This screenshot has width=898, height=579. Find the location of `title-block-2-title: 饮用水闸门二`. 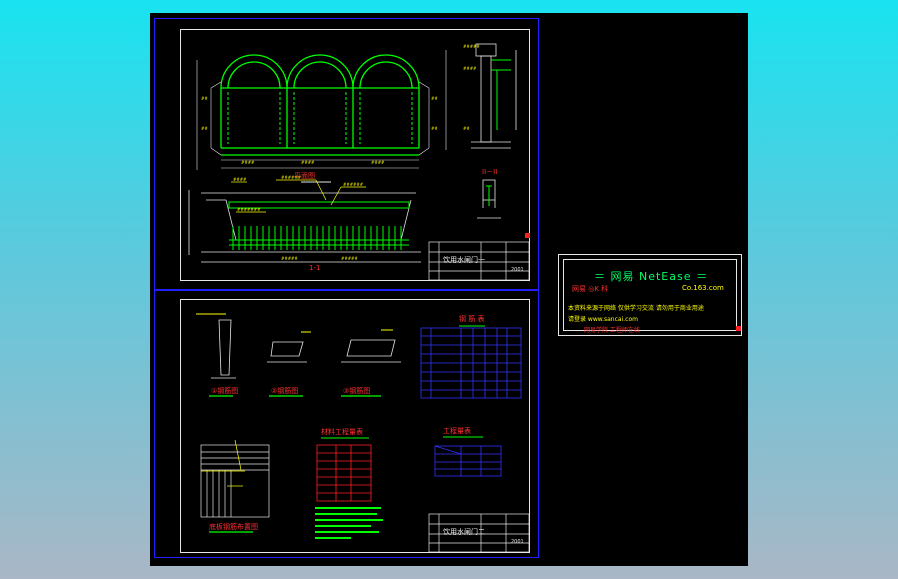

title-block-2-title: 饮用水闸门二 is located at coordinates (464, 532).